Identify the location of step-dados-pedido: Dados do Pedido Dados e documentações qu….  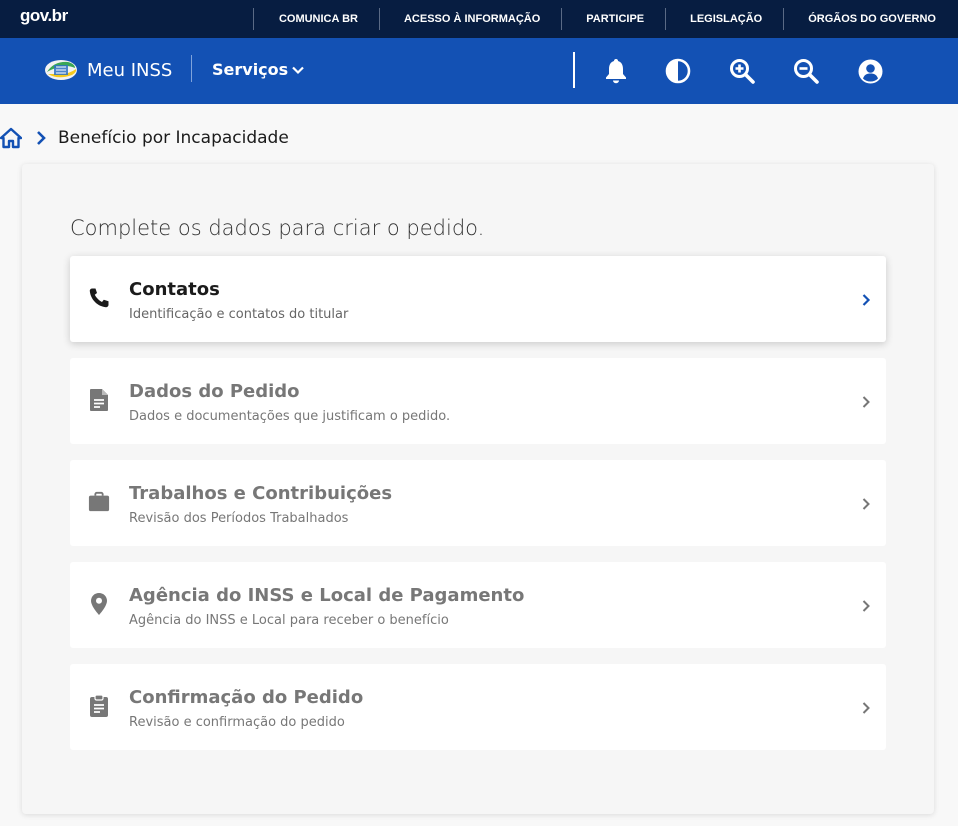
(478, 401).